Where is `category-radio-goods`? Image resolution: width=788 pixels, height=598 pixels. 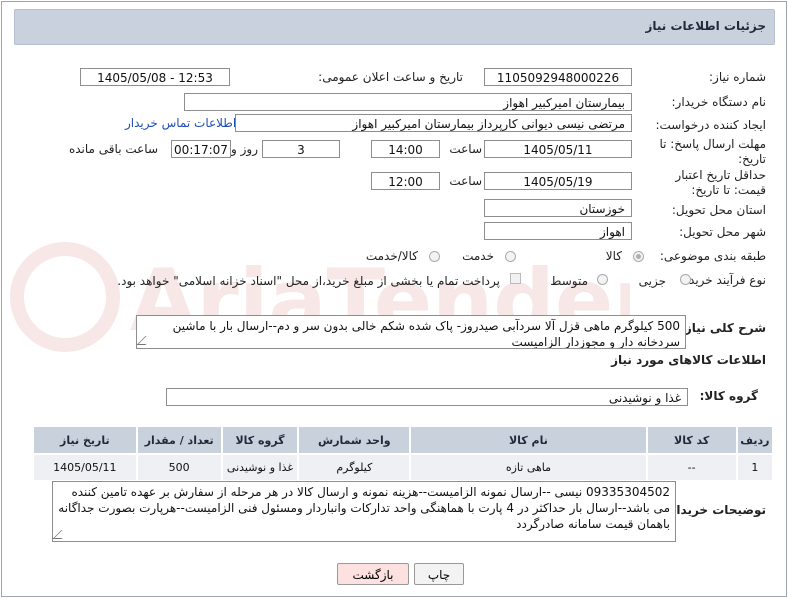
category-radio-goods is located at coordinates (638, 256).